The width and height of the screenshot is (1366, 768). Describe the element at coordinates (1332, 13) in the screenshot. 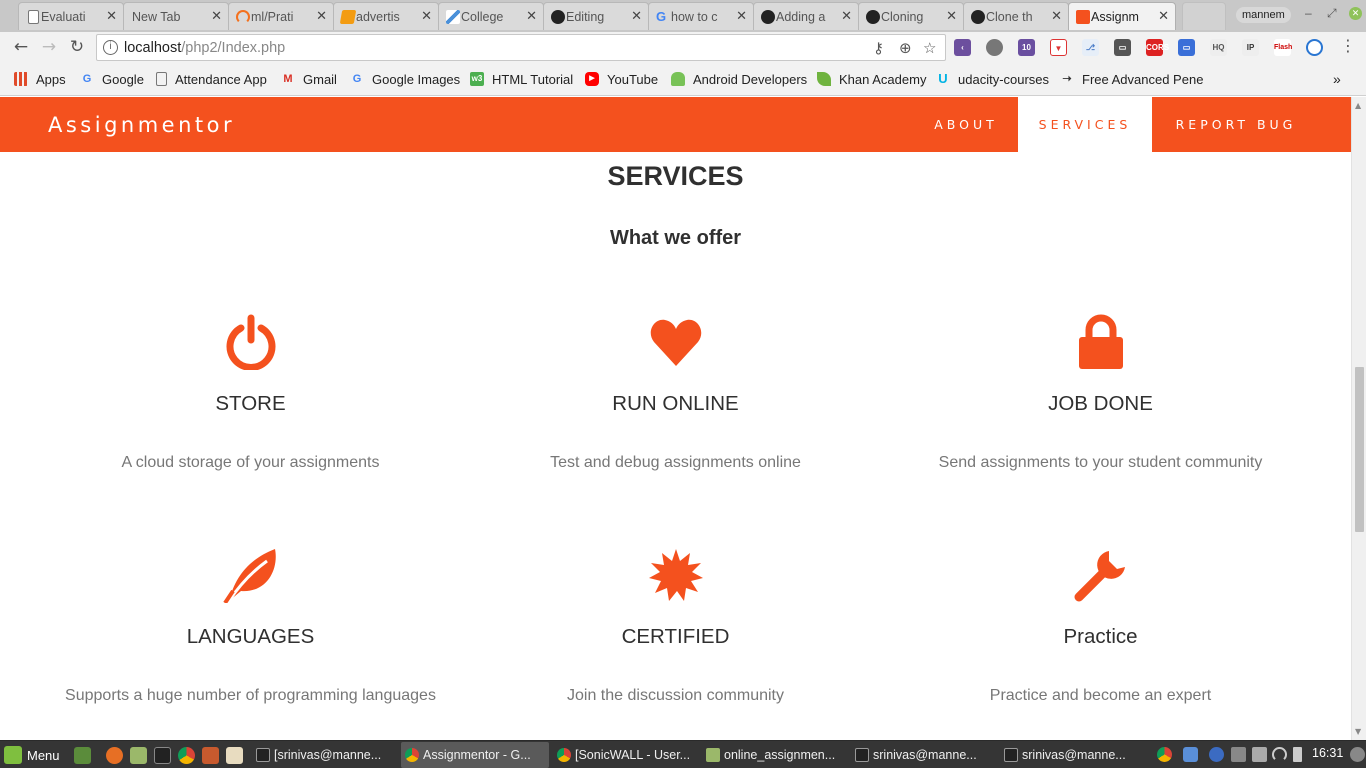

I see `restore-icon: ⤢` at that location.